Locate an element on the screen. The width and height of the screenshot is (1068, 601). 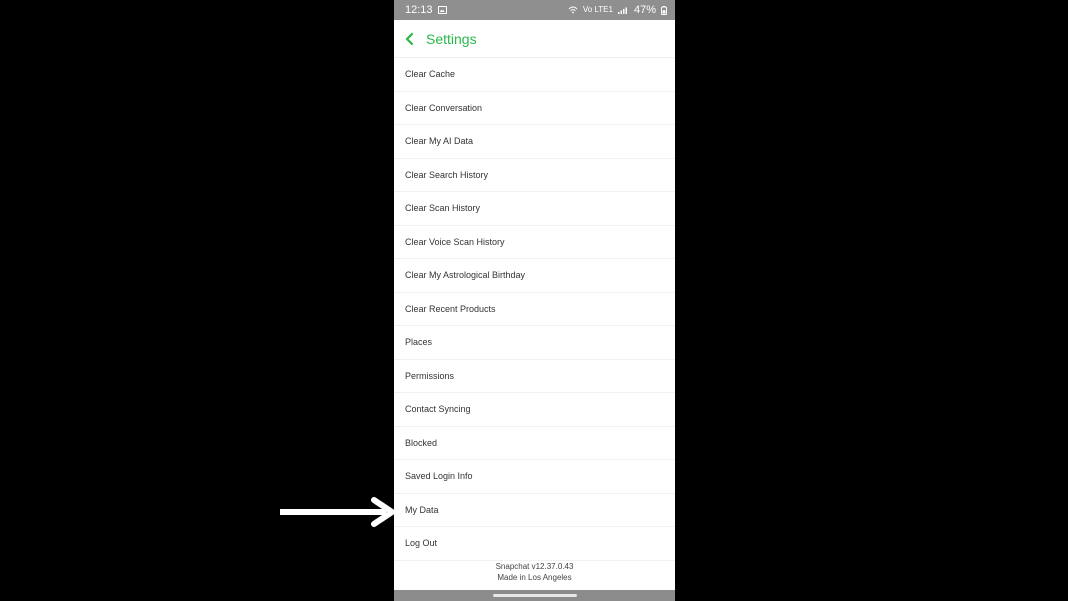
status-bar: 12:13 Vo LTE1 47% is located at coordinates (534, 10).